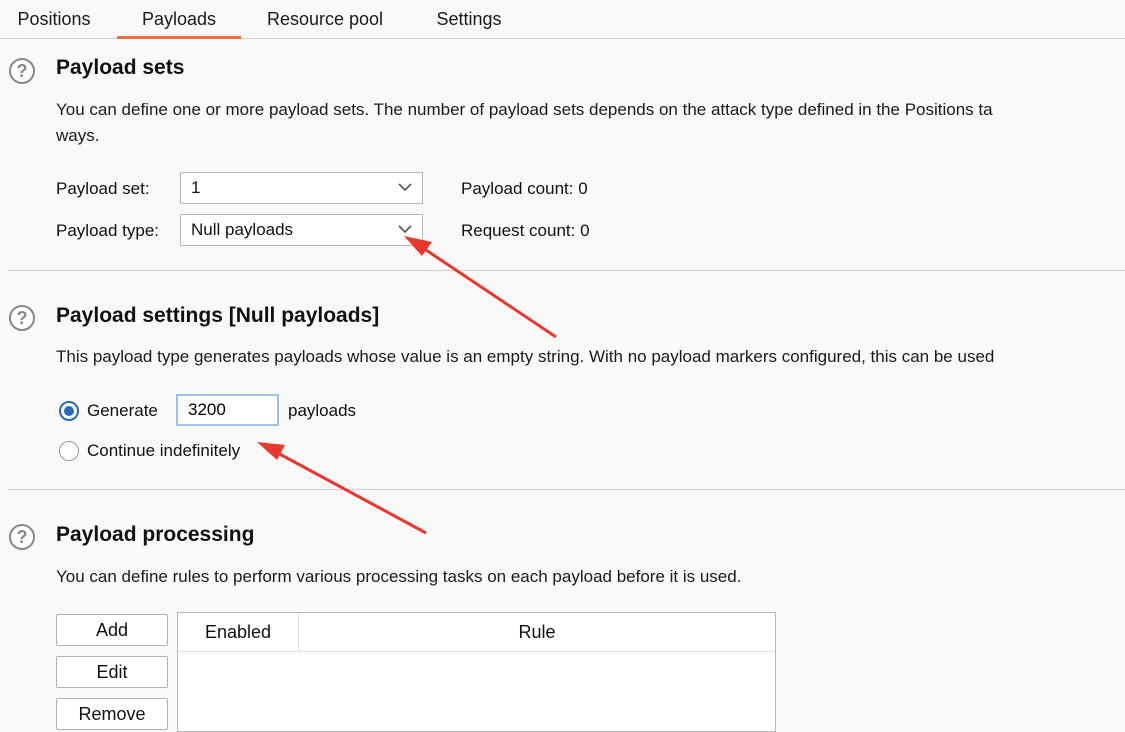 The height and width of the screenshot is (732, 1125). I want to click on tab-resource-pool: Resource pool, so click(325, 19).